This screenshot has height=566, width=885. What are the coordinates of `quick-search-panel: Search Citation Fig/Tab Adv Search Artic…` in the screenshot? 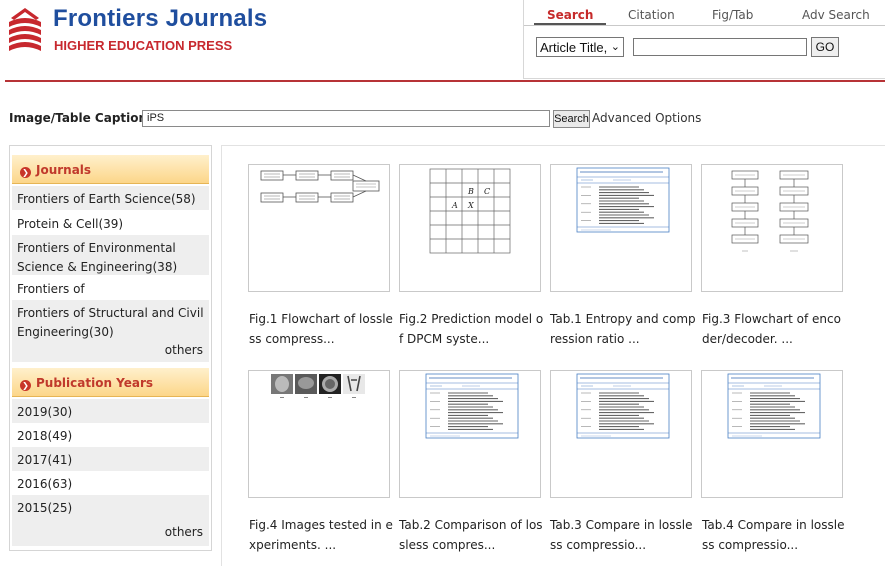 It's located at (704, 39).